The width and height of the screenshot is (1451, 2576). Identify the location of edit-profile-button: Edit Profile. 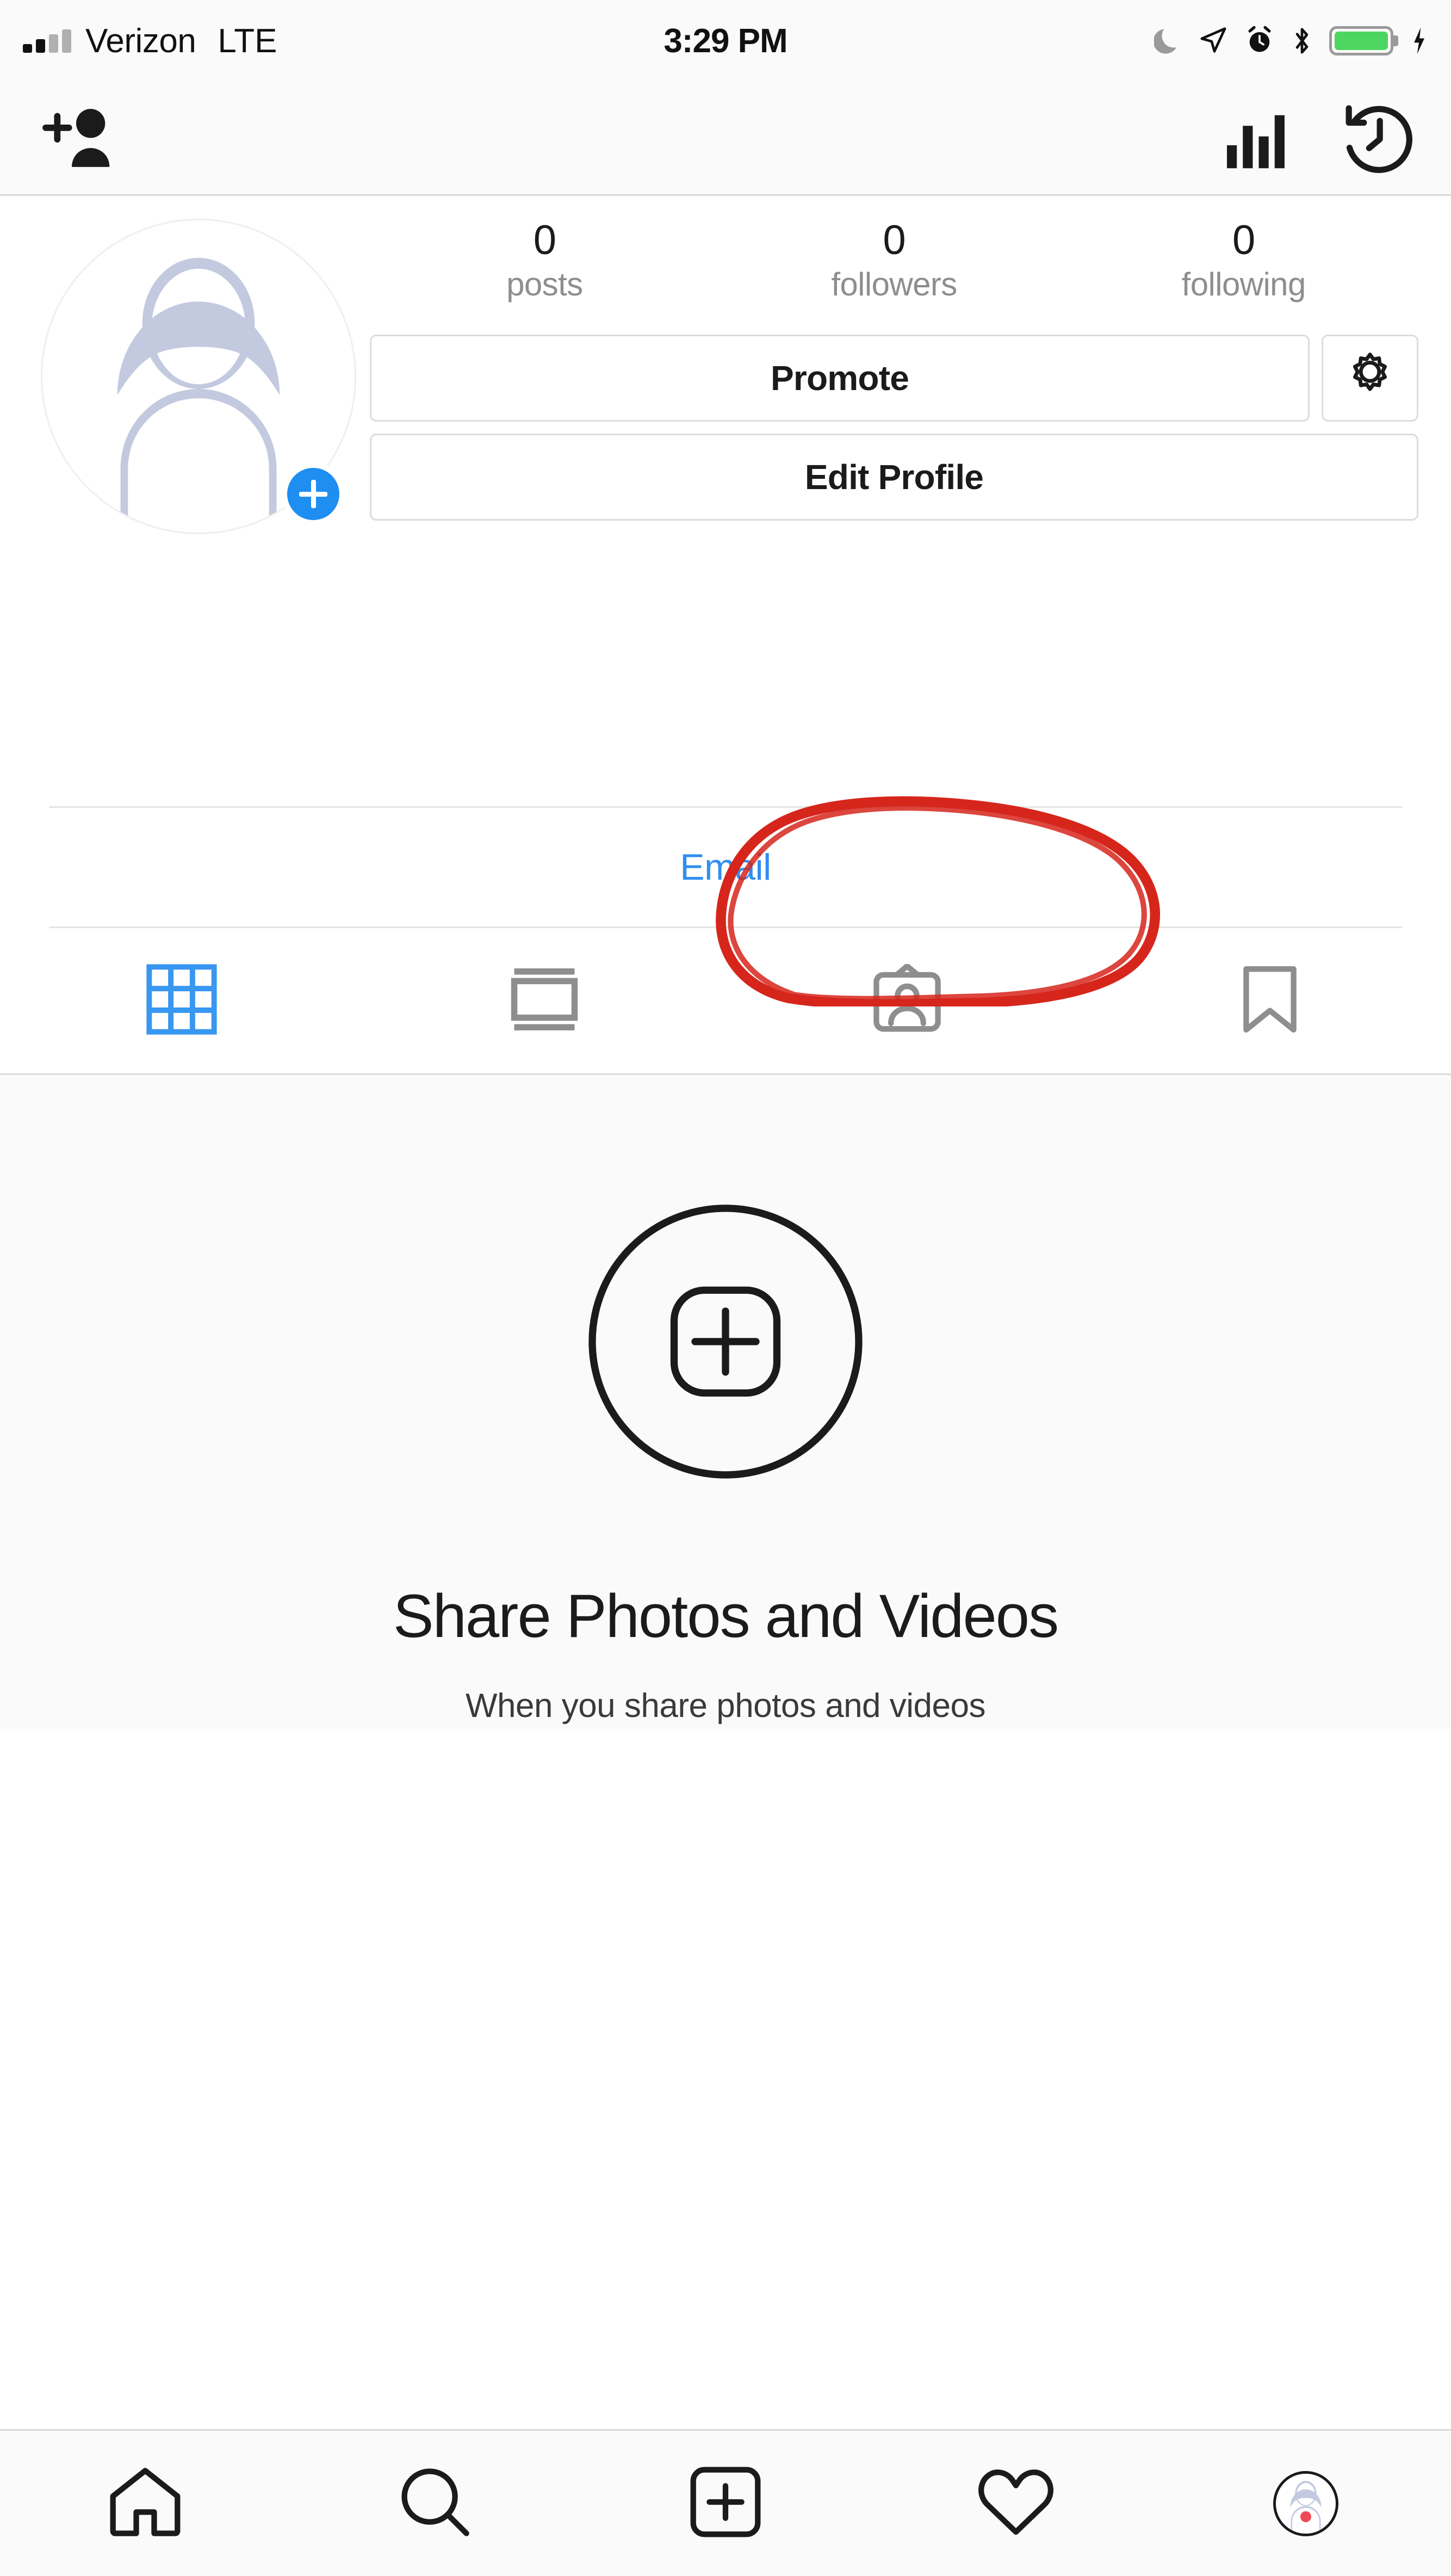
(894, 477).